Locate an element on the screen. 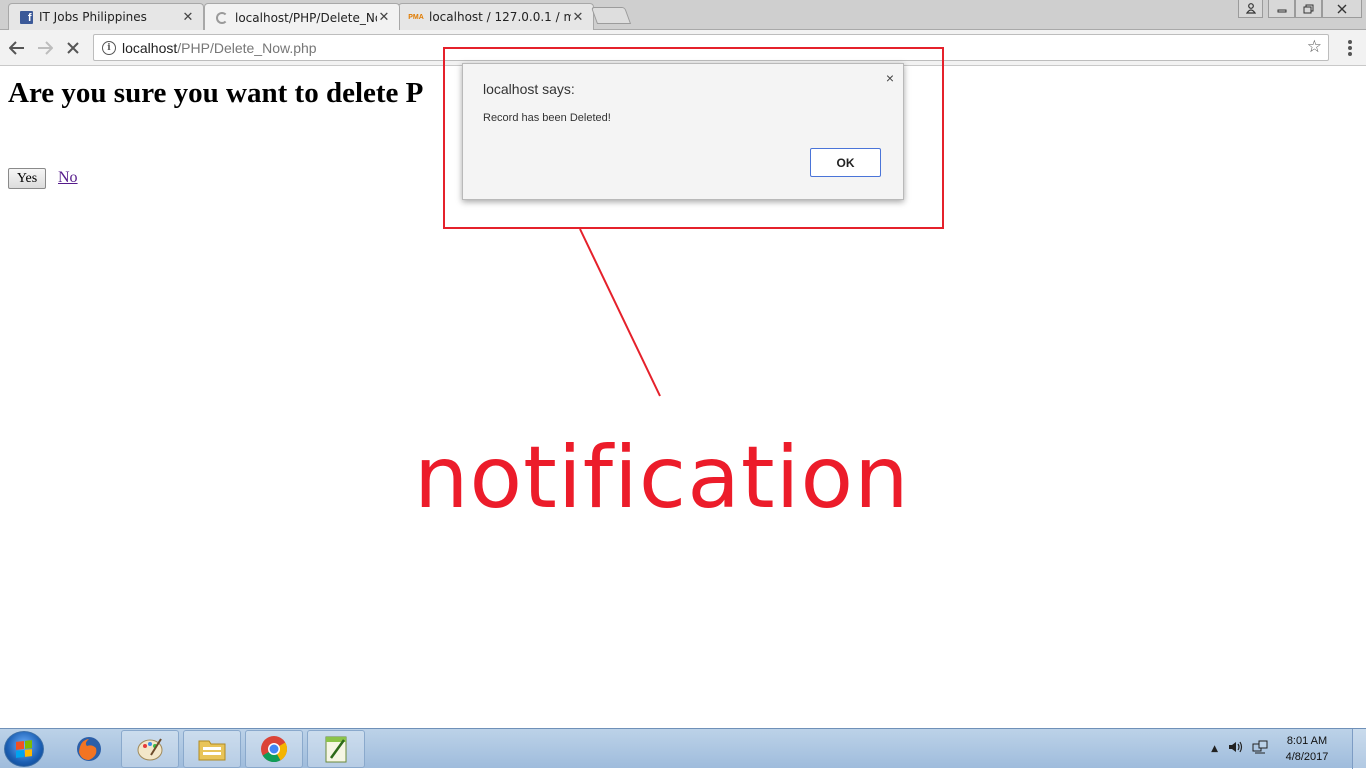 Image resolution: width=1366 pixels, height=769 pixels. close-window-button is located at coordinates (1342, 9).